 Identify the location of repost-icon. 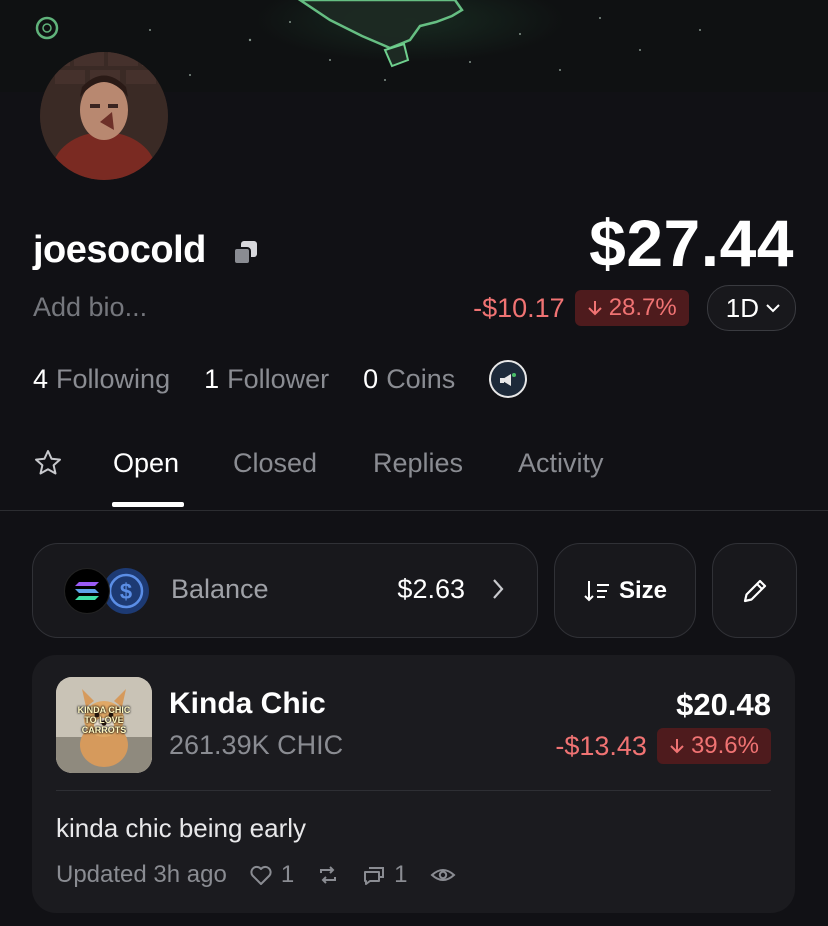
(328, 875).